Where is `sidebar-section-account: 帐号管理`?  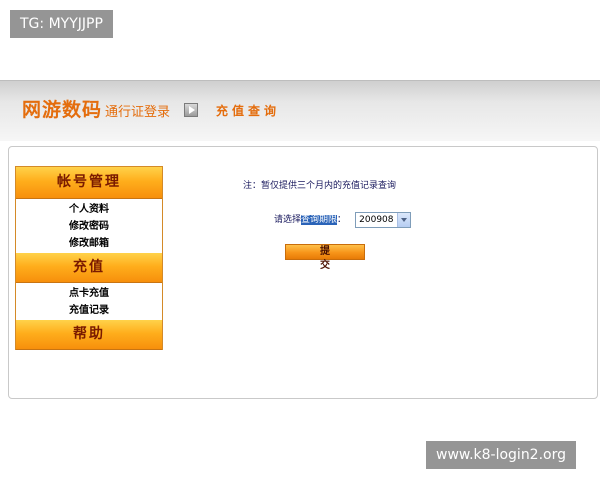
sidebar-section-account: 帐号管理 is located at coordinates (89, 183).